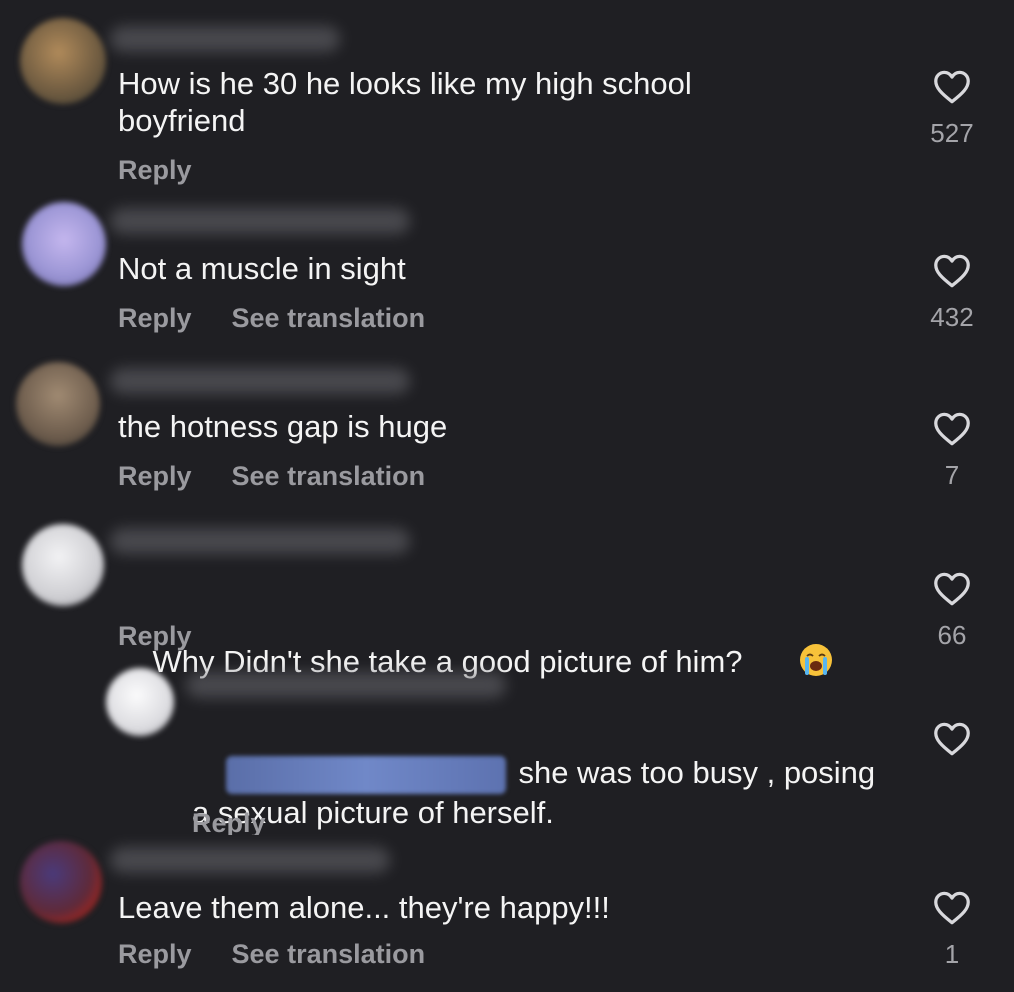  What do you see at coordinates (283, 426) in the screenshot?
I see `comment-text: the hotness gap is huge` at bounding box center [283, 426].